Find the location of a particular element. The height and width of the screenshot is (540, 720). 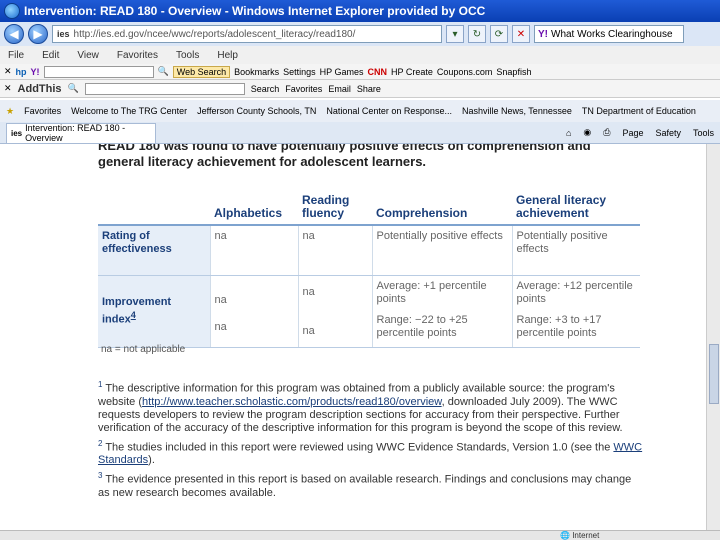

addthis-search-input is located at coordinates (164, 88).